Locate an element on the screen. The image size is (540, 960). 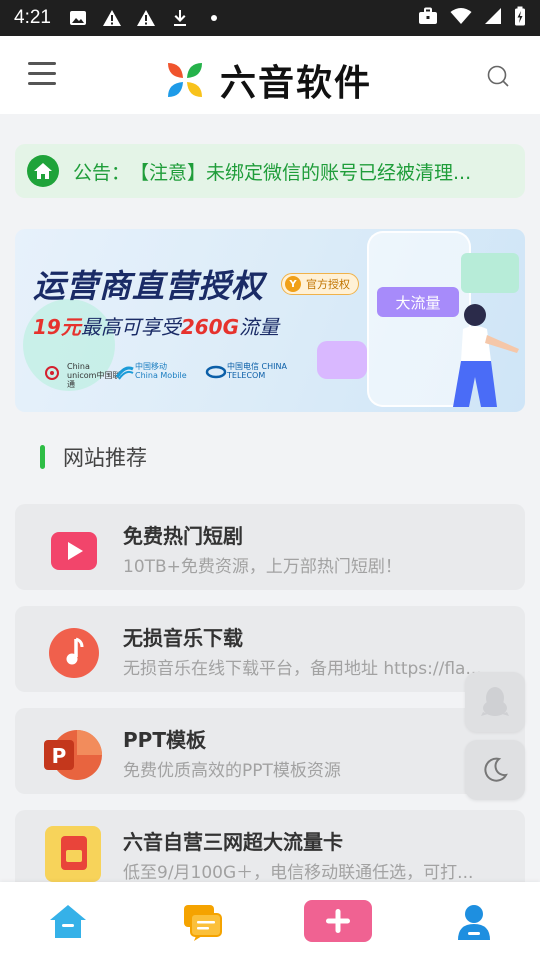
item-desc: 免费优质高效的PPT模板资源 is located at coordinates (232, 771).